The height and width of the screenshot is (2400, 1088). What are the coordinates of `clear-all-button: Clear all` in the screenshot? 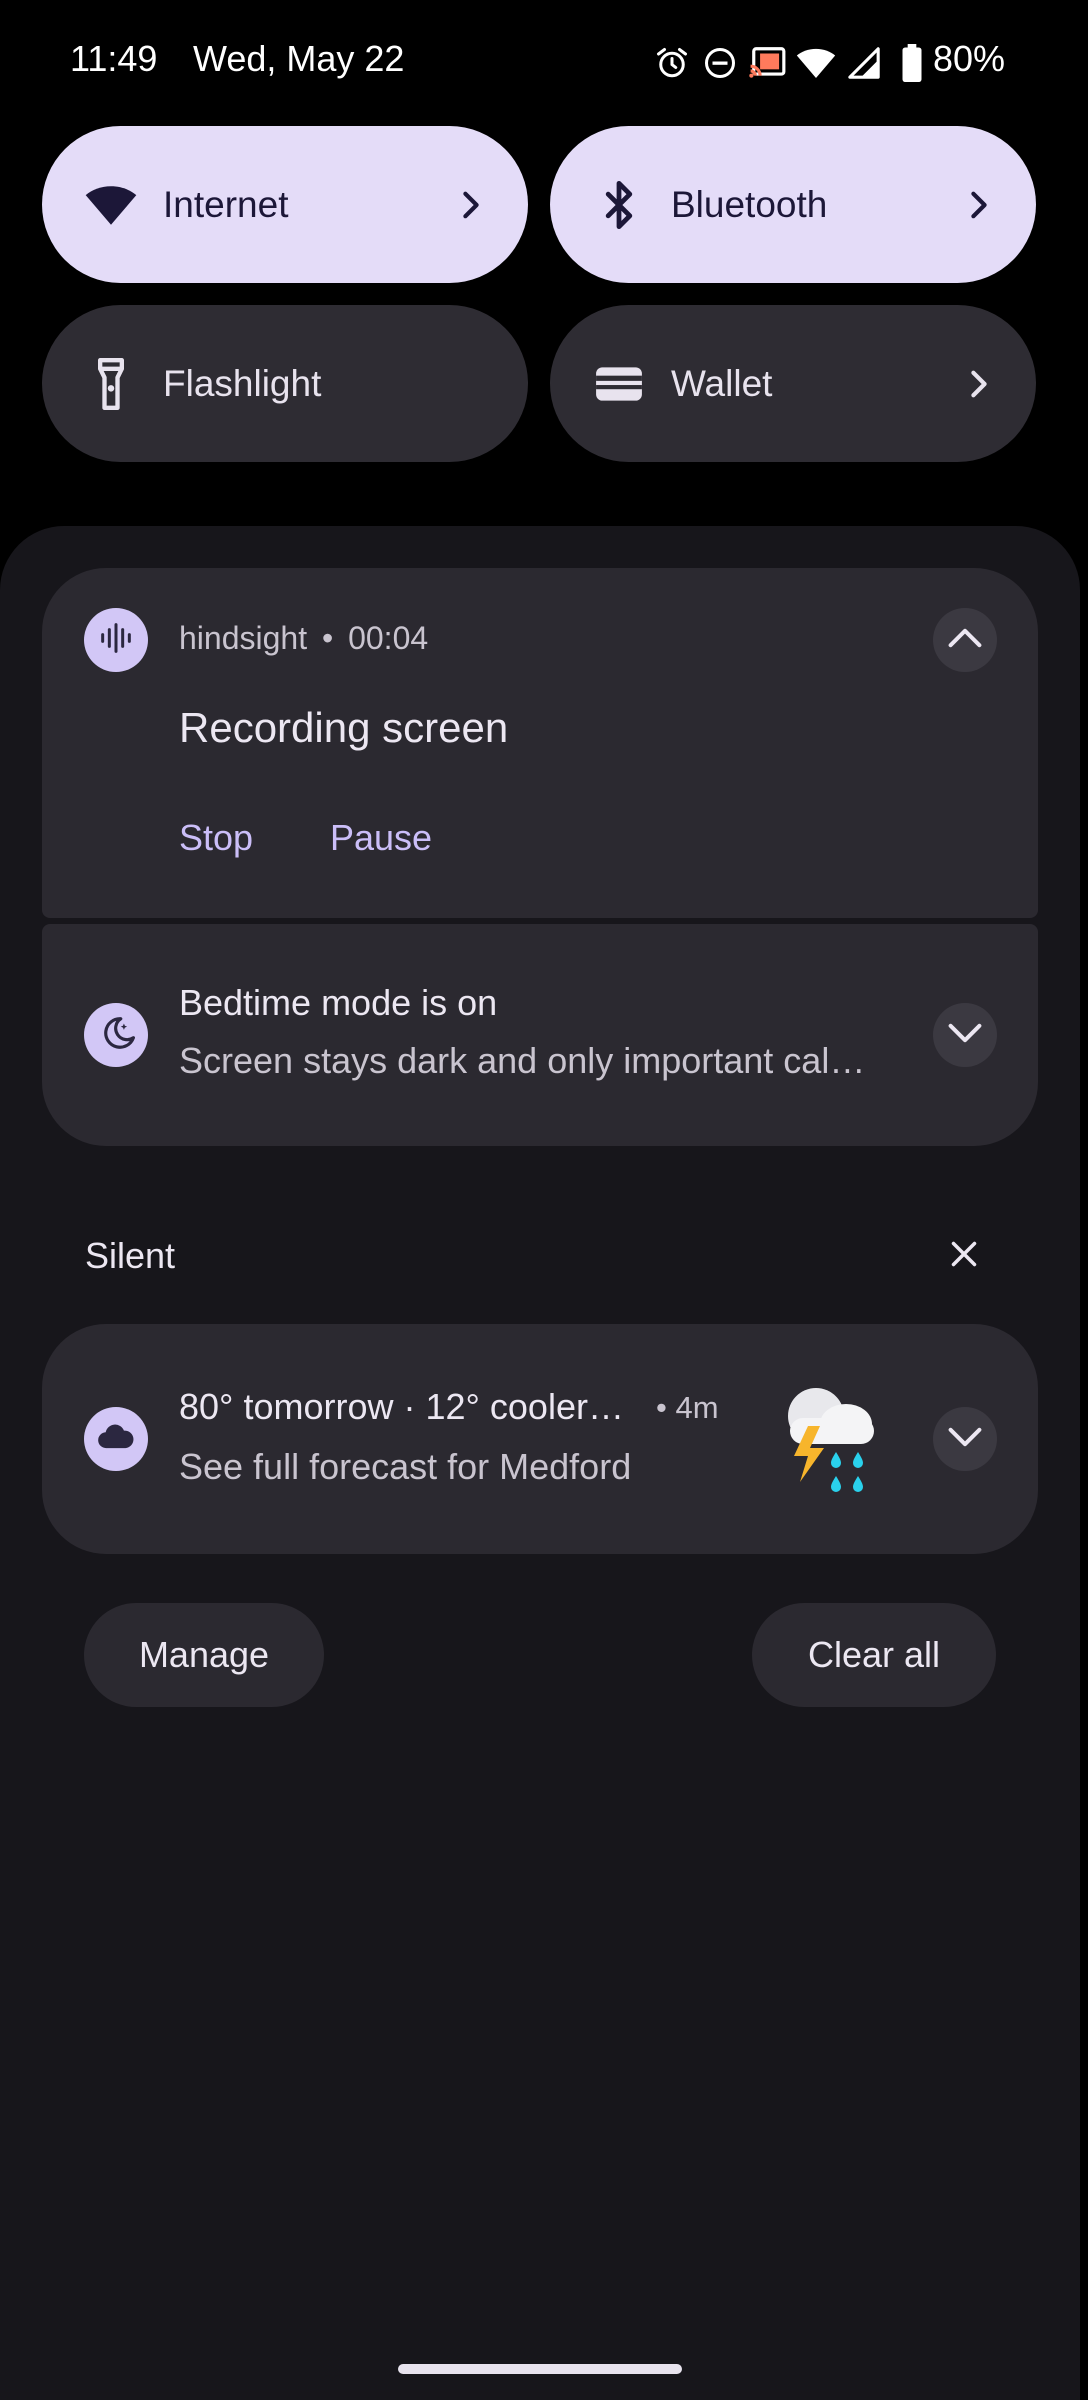 It's located at (874, 1655).